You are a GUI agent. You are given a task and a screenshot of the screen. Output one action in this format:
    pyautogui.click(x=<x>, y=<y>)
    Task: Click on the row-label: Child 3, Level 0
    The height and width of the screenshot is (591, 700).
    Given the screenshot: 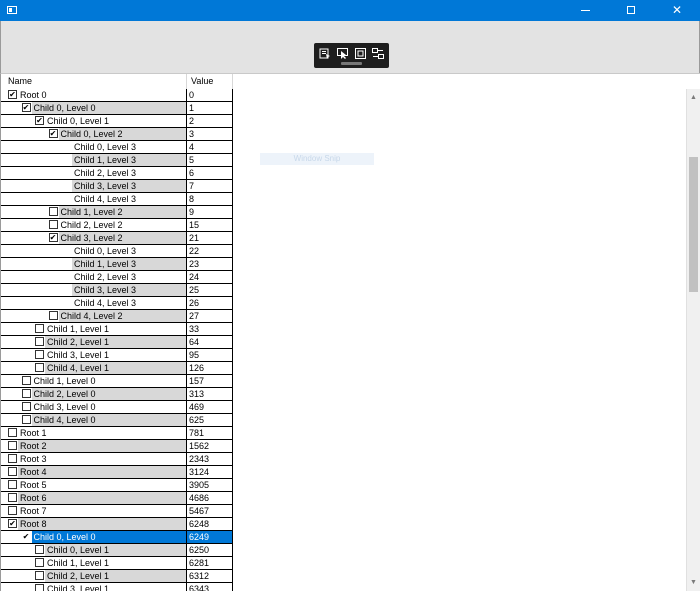 What is the action you would take?
    pyautogui.click(x=64, y=407)
    